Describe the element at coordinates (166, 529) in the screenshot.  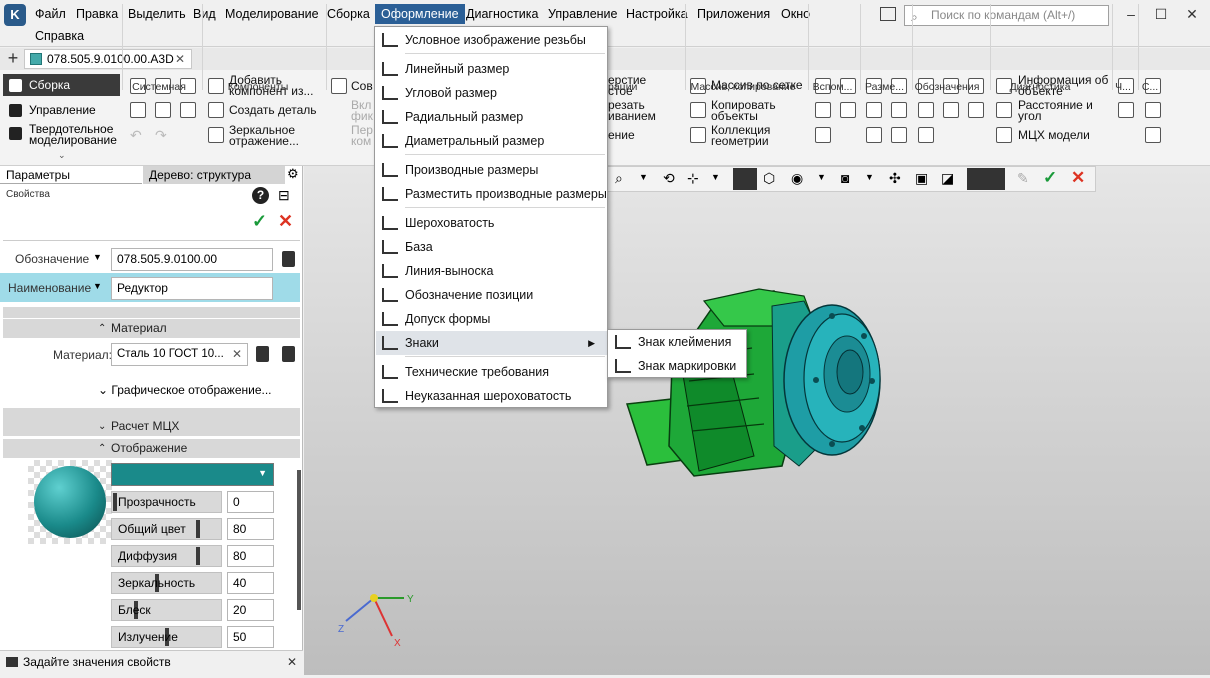
I see `general-color-slider: Общий цвет` at that location.